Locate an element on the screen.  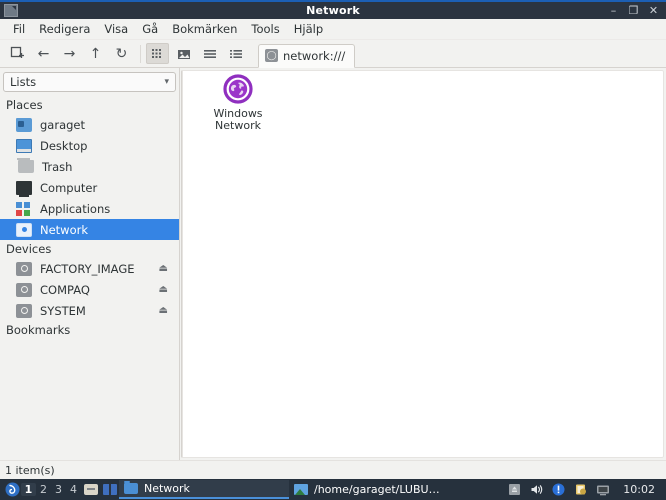
forward-icon: → is located at coordinates (69, 54).